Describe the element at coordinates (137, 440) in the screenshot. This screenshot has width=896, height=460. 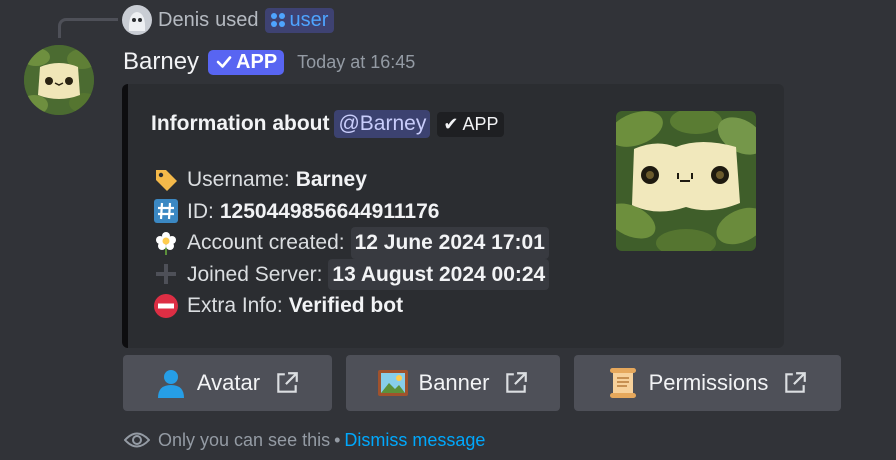
I see `eye-icon` at that location.